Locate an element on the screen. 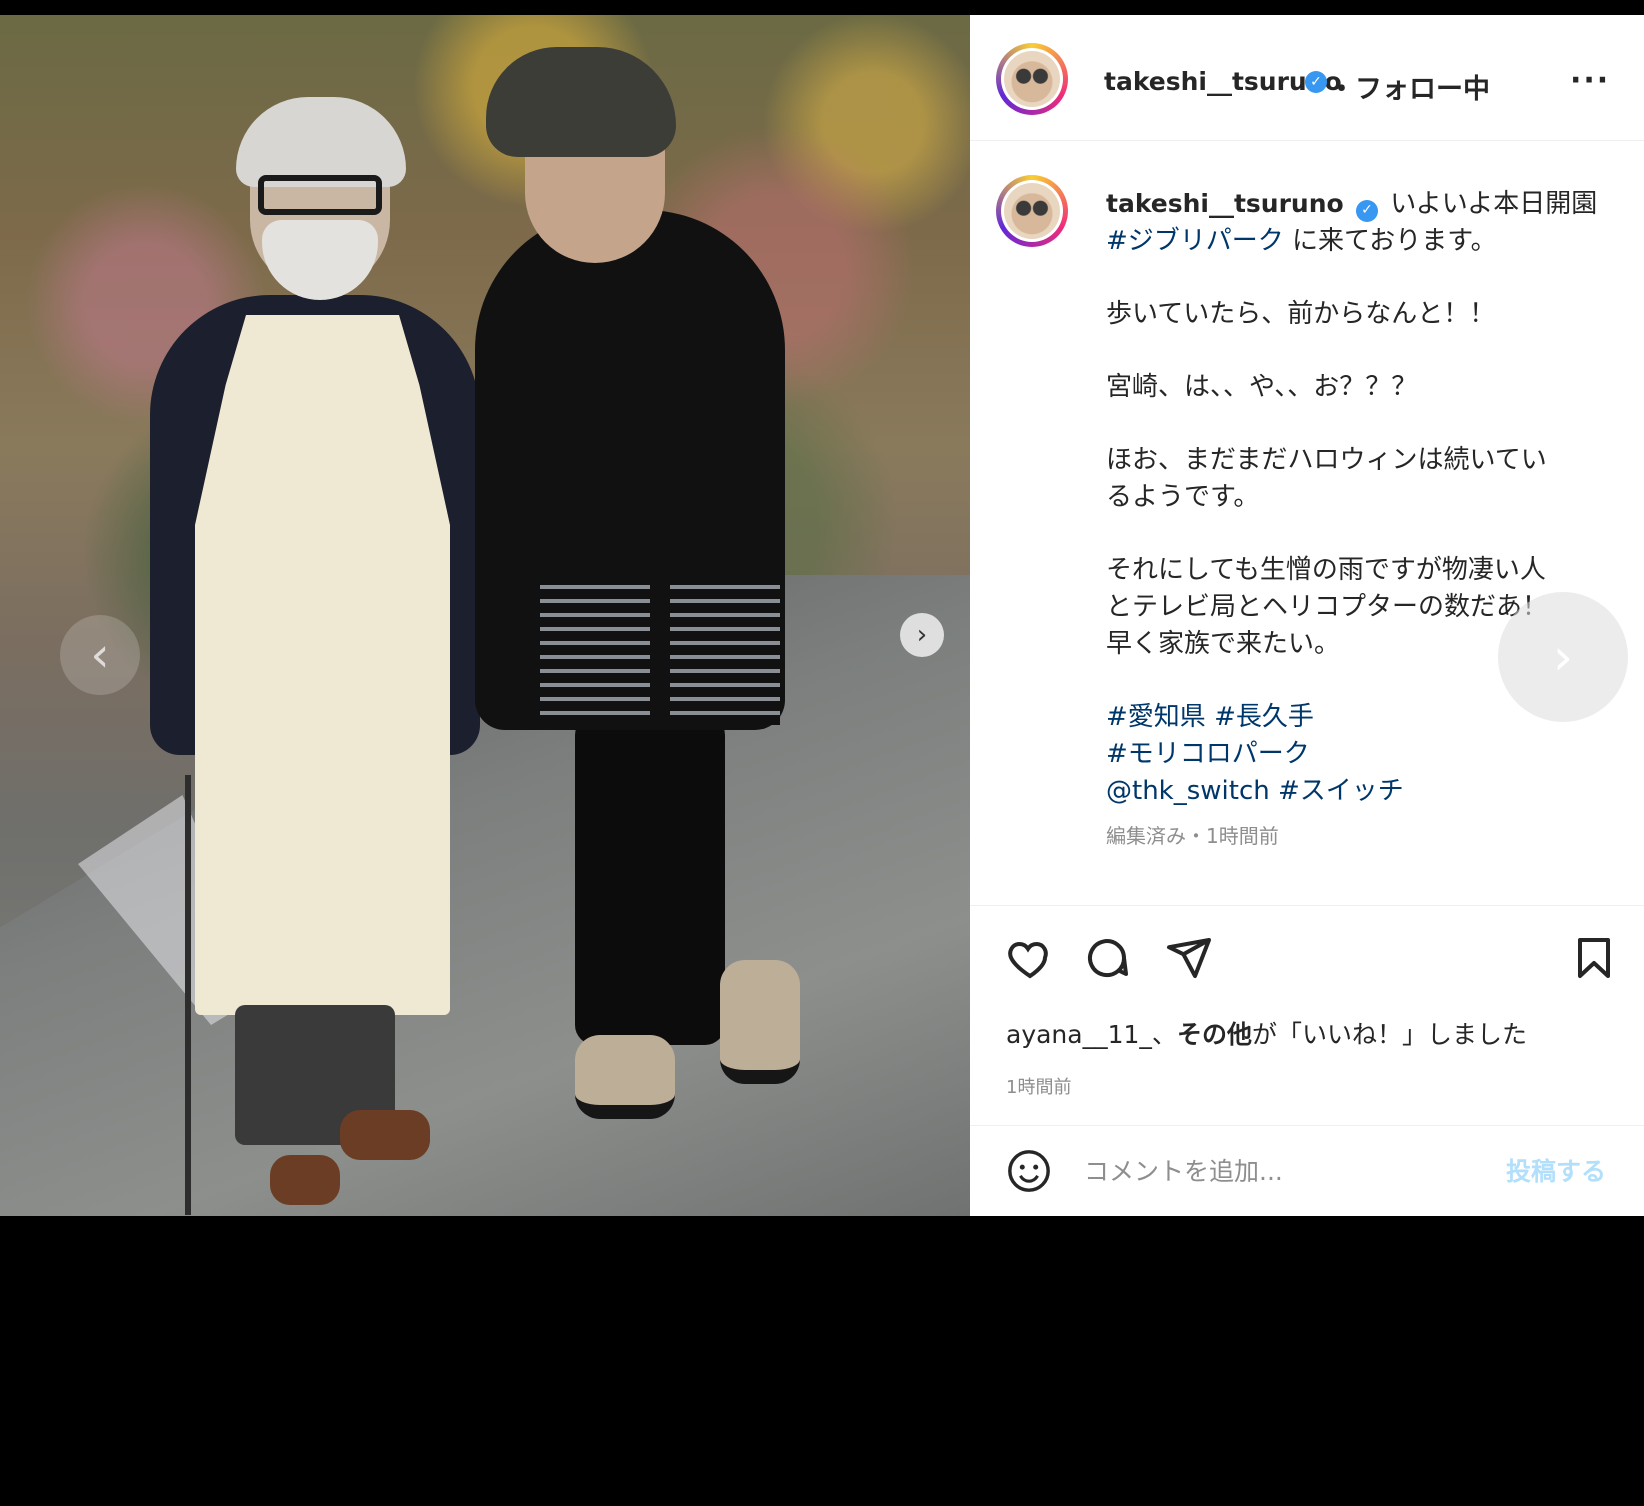 This screenshot has height=1506, width=1644. more-options-icon: ··· is located at coordinates (1590, 80).